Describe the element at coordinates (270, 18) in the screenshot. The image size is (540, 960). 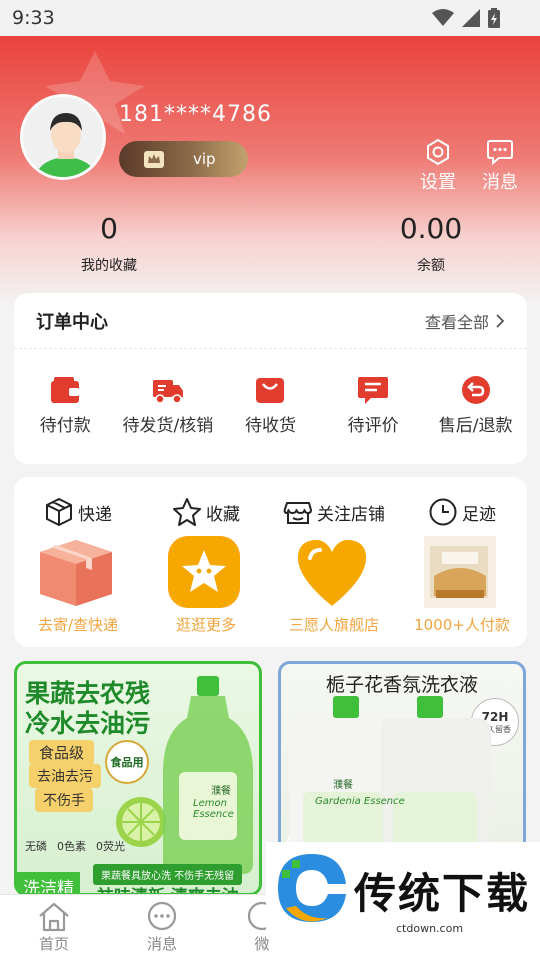
I see `status-bar: 9:33` at that location.